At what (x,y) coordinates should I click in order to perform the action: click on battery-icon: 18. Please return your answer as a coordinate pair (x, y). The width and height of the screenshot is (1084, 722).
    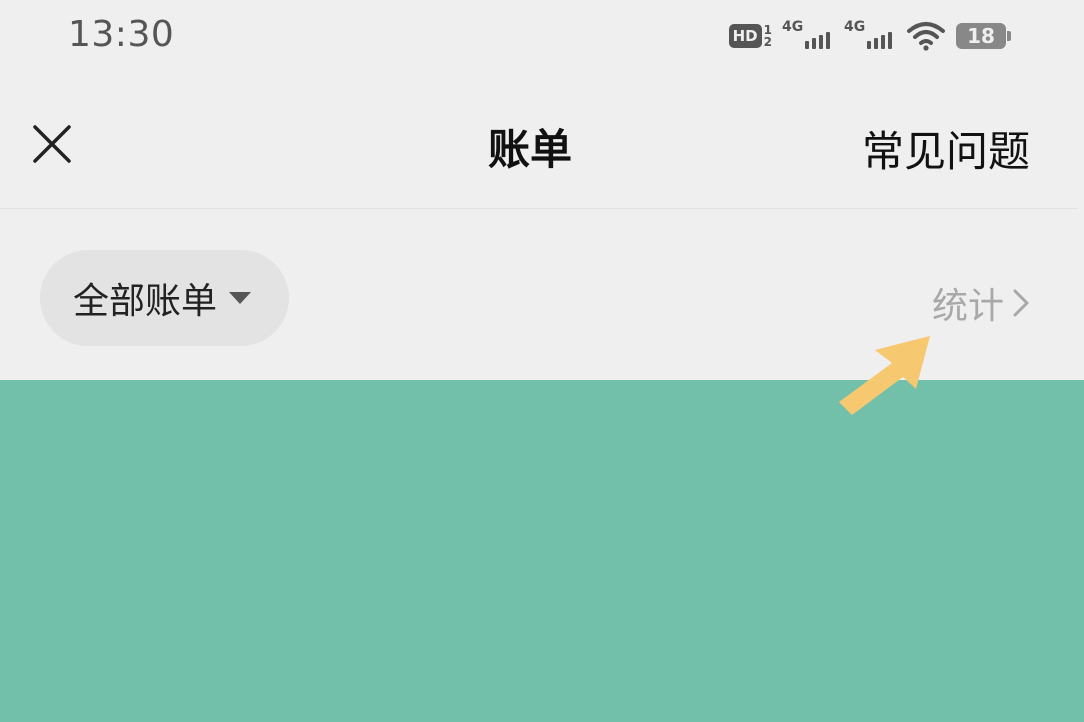
    Looking at the image, I should click on (983, 36).